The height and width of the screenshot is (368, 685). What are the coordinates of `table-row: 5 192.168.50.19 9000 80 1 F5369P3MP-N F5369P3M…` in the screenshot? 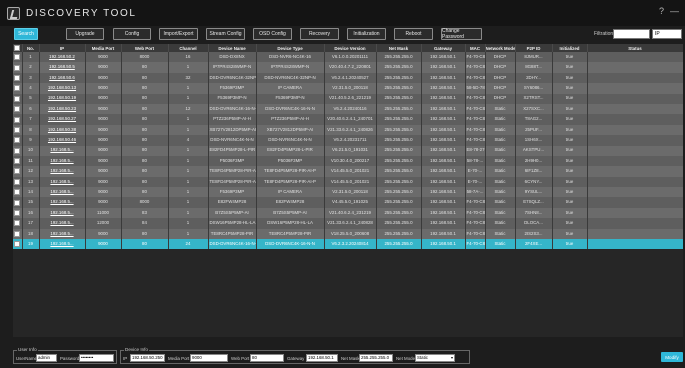 It's located at (348, 98).